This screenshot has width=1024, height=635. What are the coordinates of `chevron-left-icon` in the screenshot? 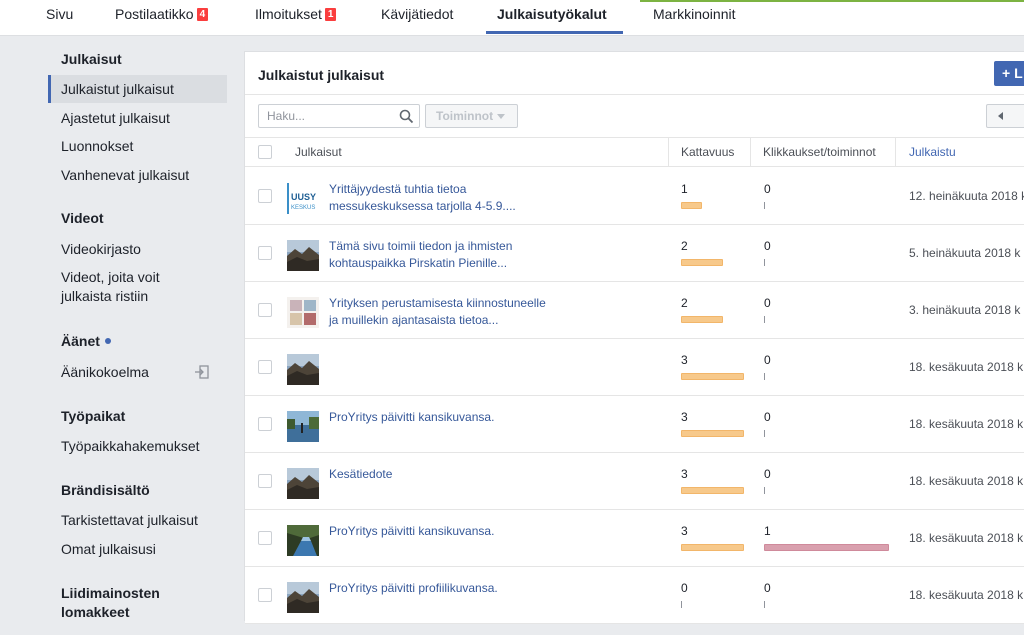 It's located at (1000, 116).